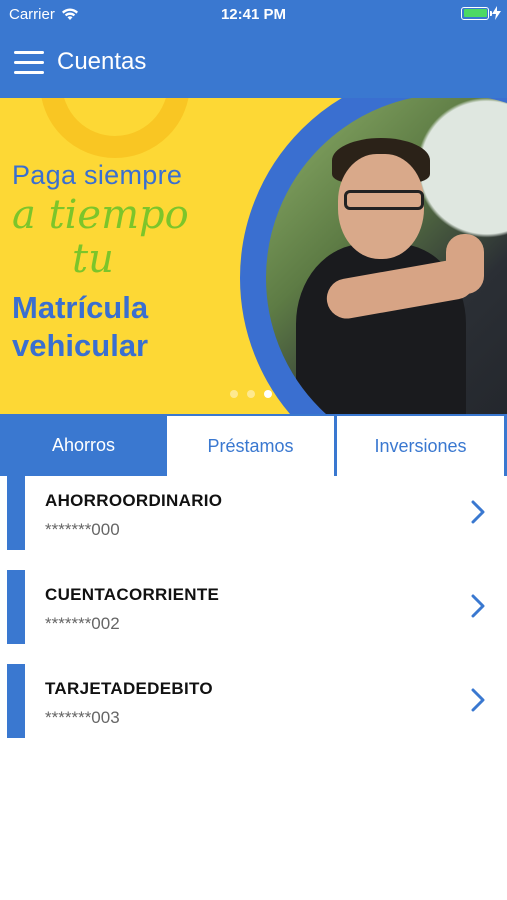  What do you see at coordinates (422, 445) in the screenshot?
I see `tab-inversiones: Inversiones` at bounding box center [422, 445].